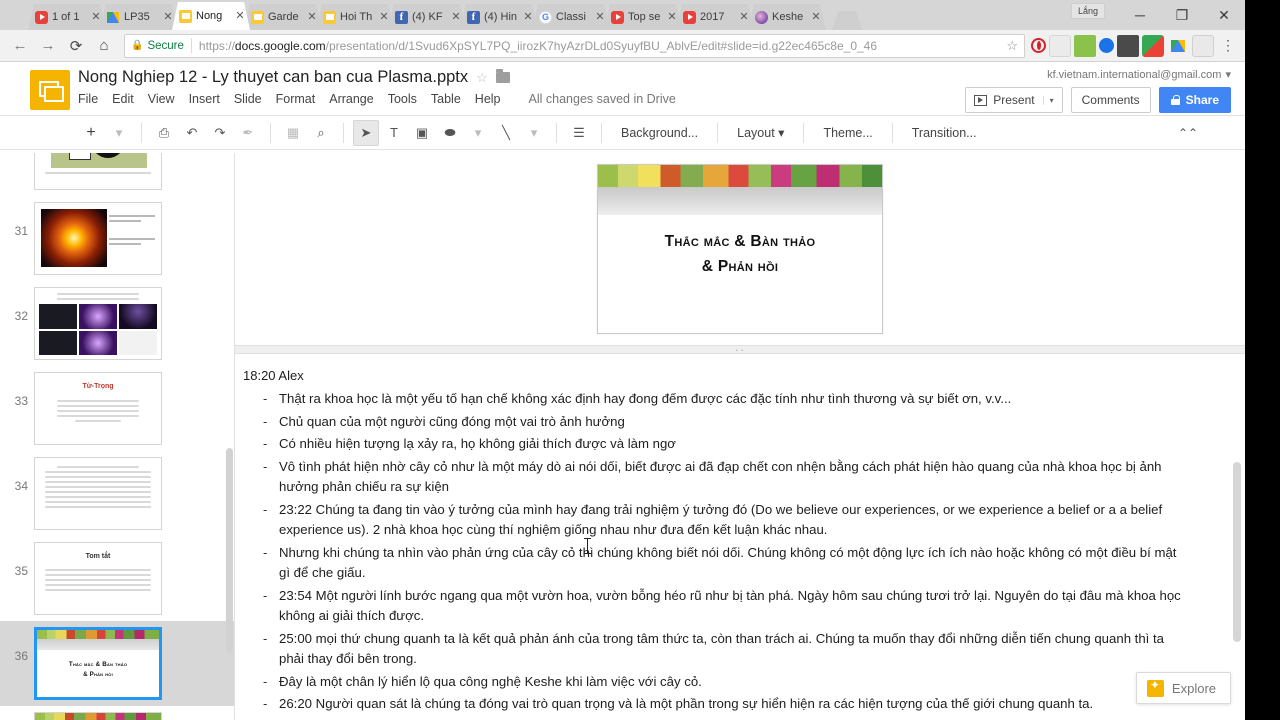  What do you see at coordinates (1178, 46) in the screenshot?
I see `drive-extension-icon` at bounding box center [1178, 46].